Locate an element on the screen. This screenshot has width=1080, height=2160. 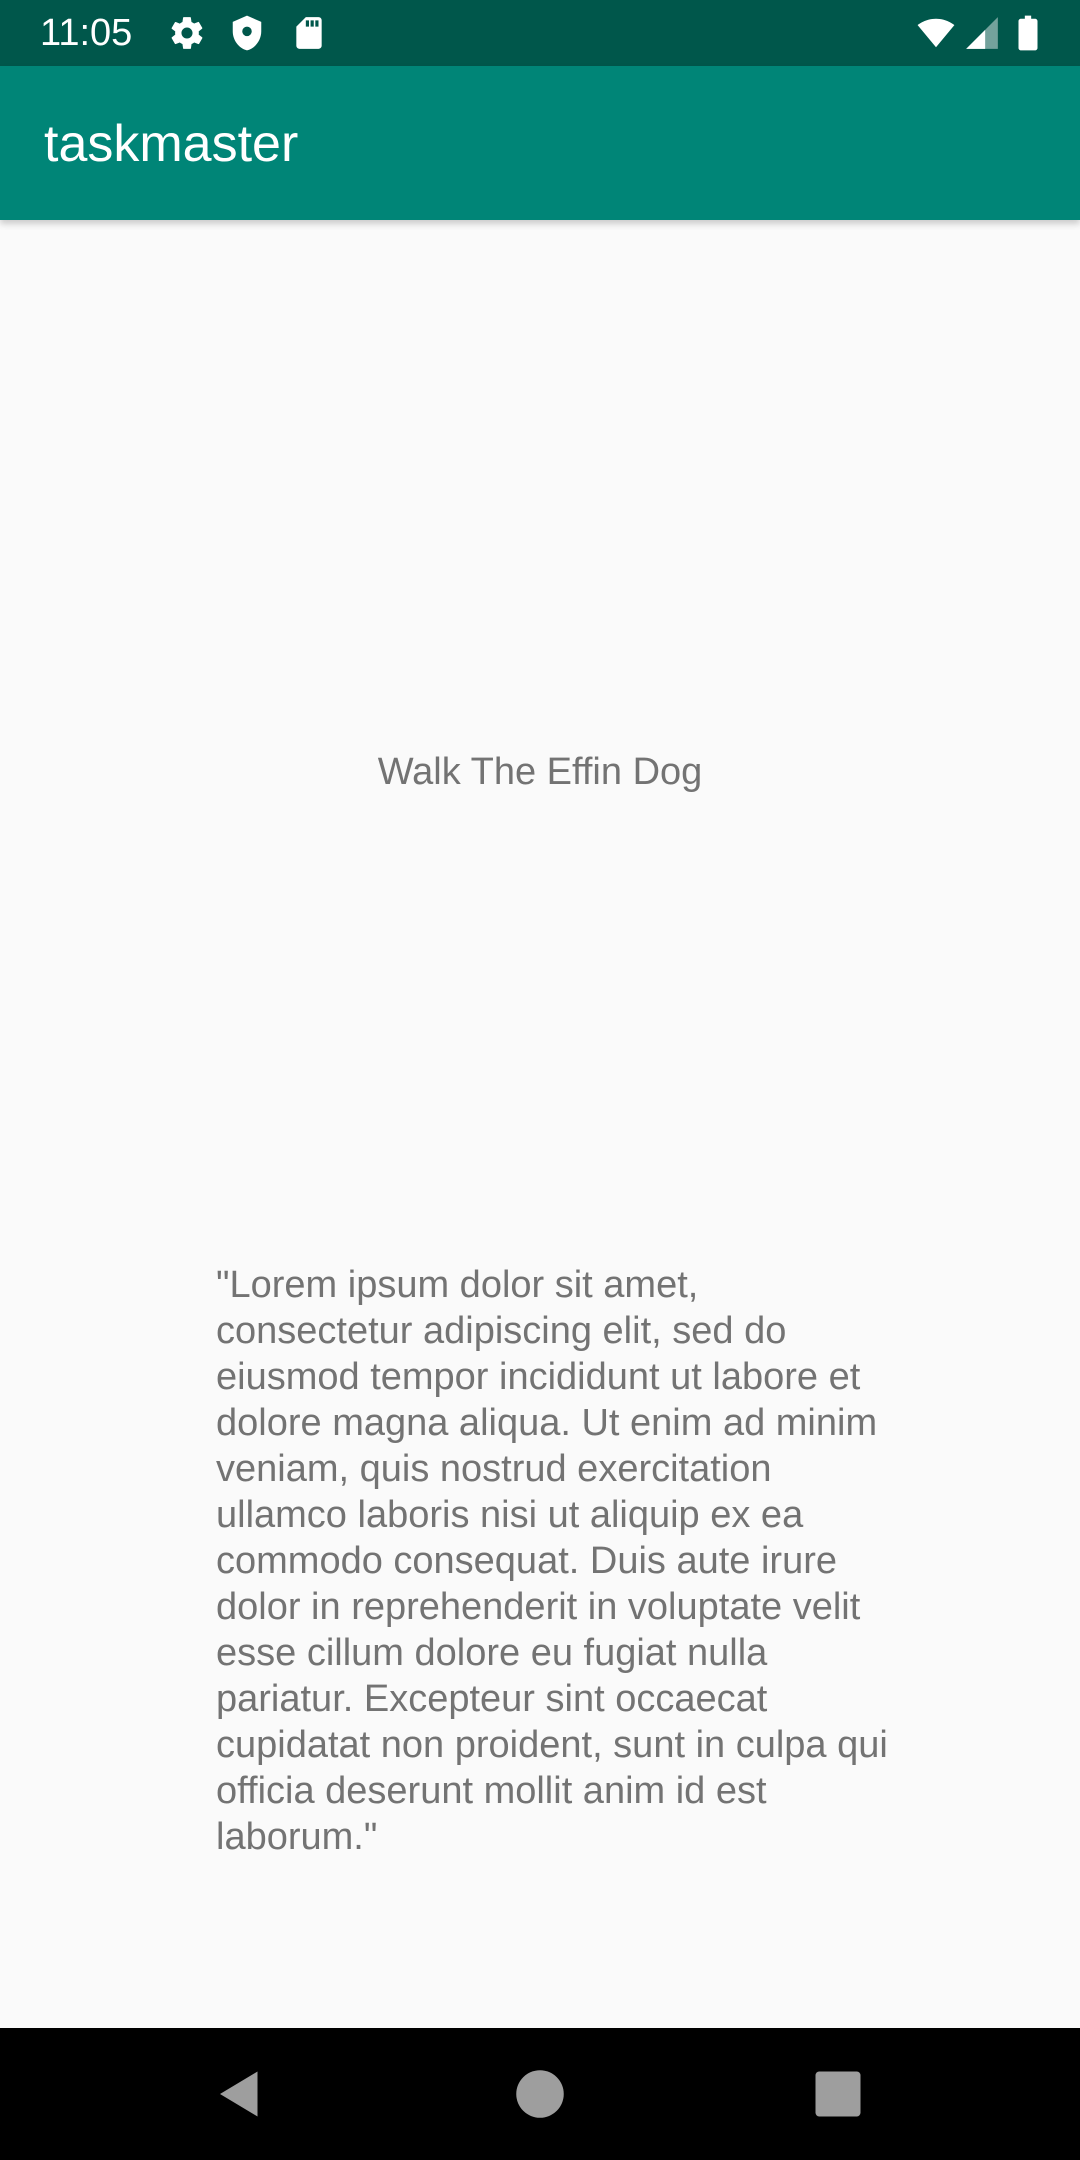
shield-icon is located at coordinates (247, 33).